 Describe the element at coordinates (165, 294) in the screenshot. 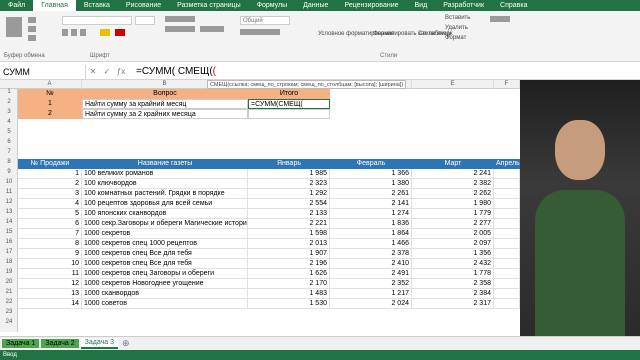

I see `sales-cell: 1000 сканвордов` at that location.